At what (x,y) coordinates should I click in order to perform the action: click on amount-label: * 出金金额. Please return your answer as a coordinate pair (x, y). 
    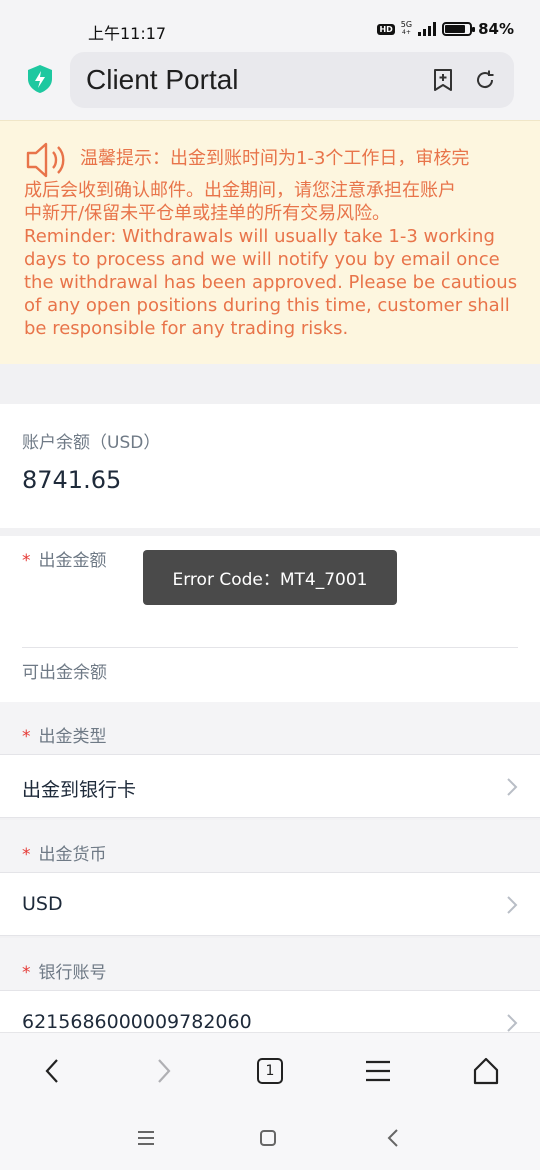
    Looking at the image, I should click on (64, 561).